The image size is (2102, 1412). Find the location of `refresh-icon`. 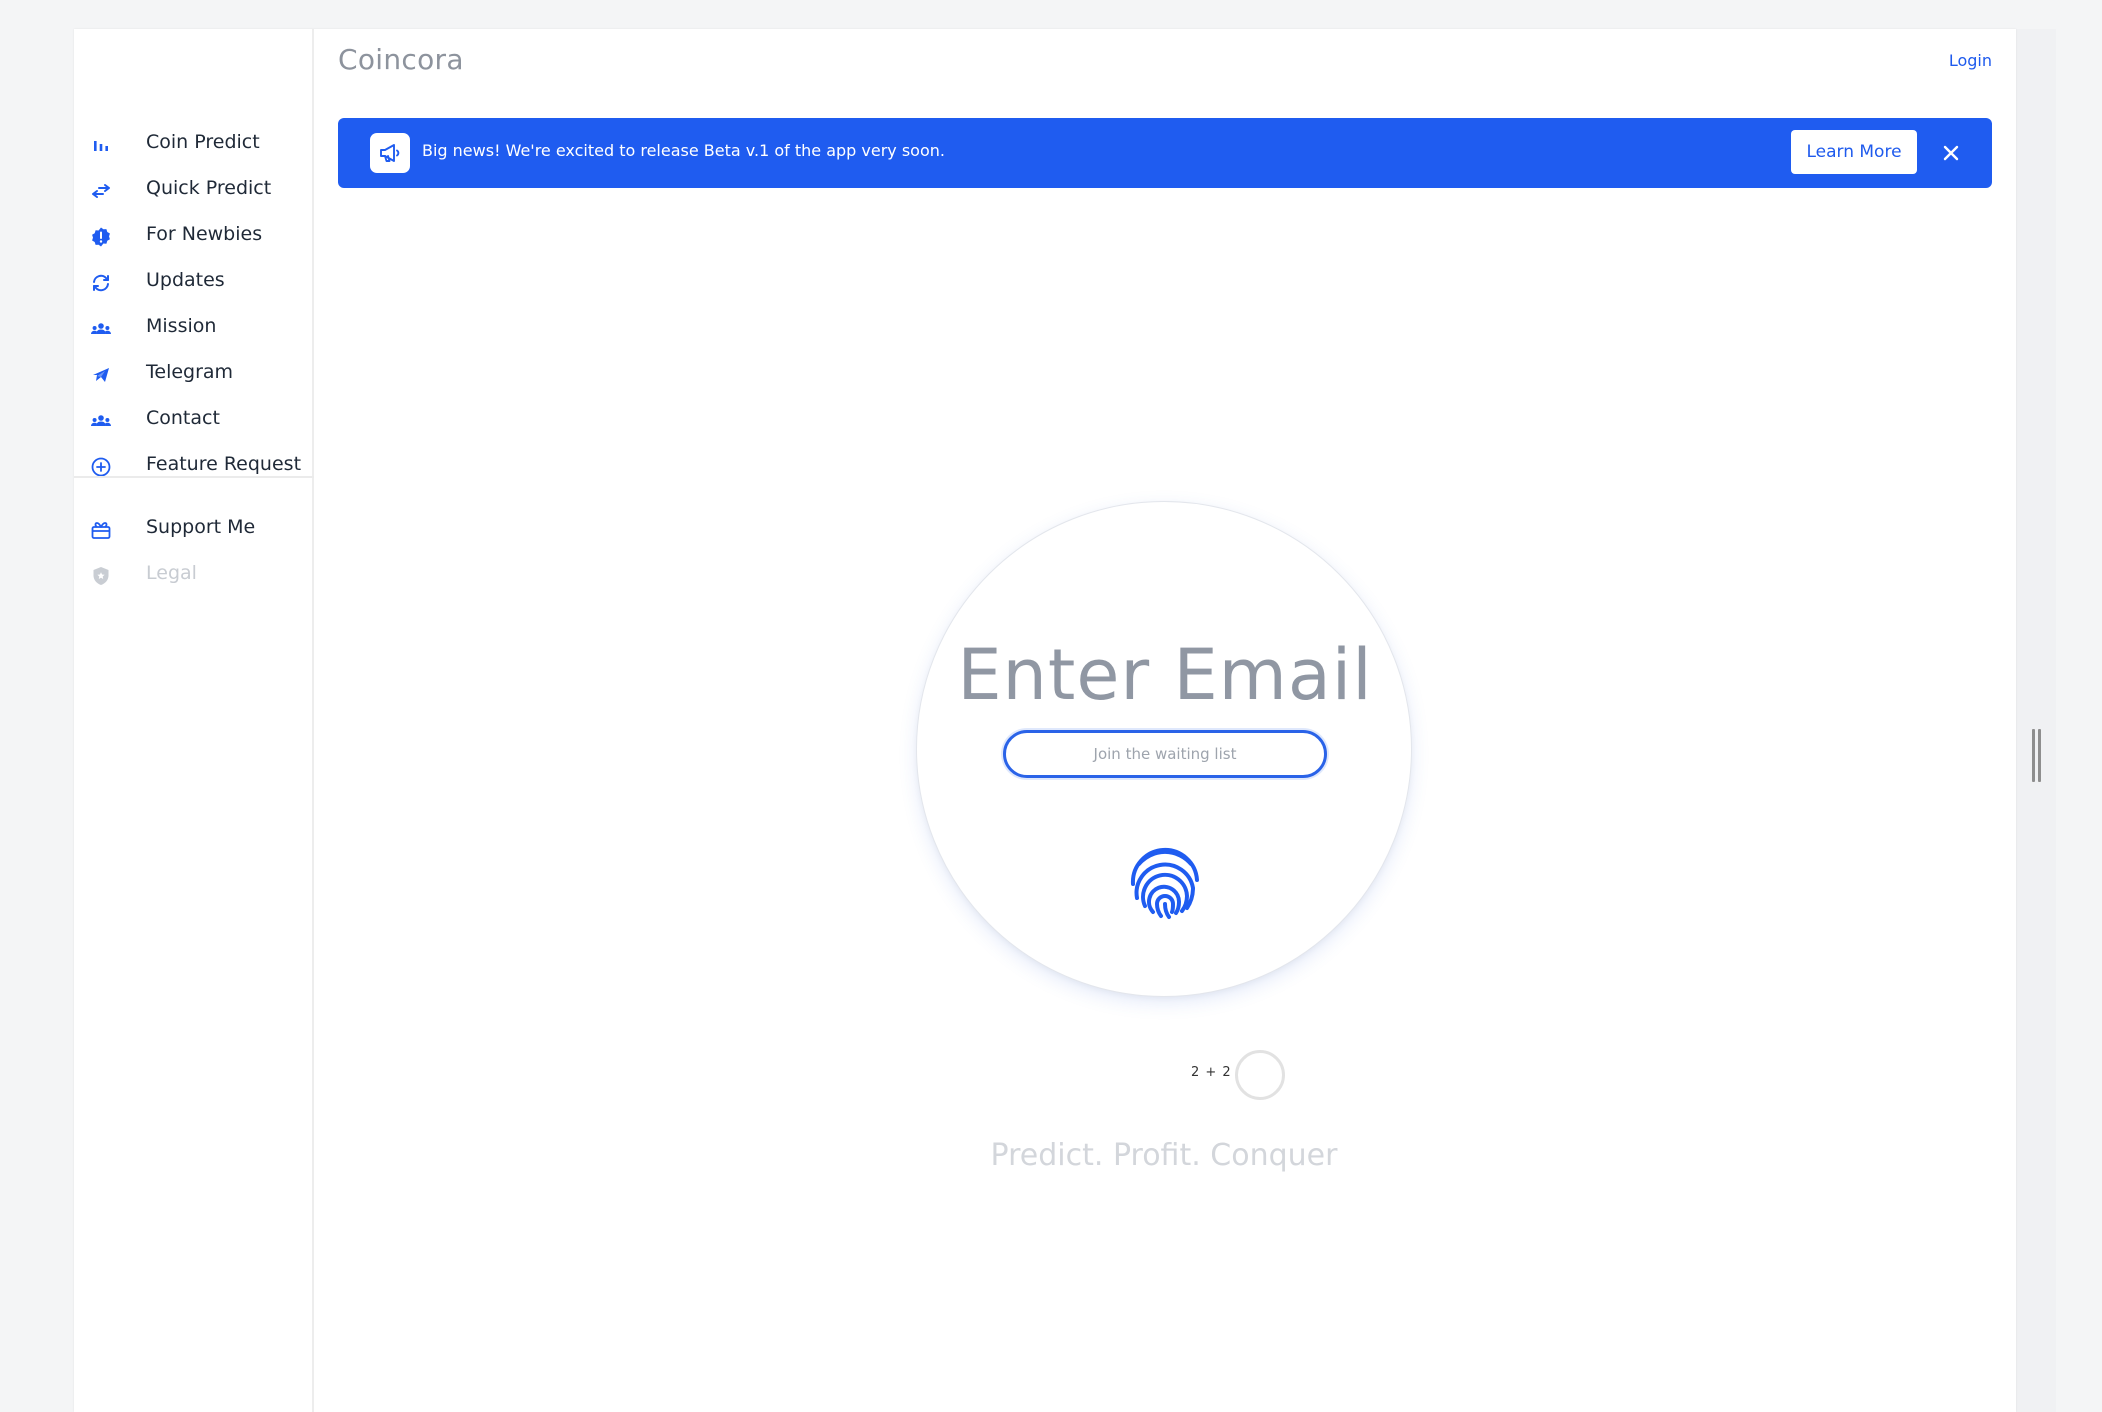

refresh-icon is located at coordinates (101, 283).